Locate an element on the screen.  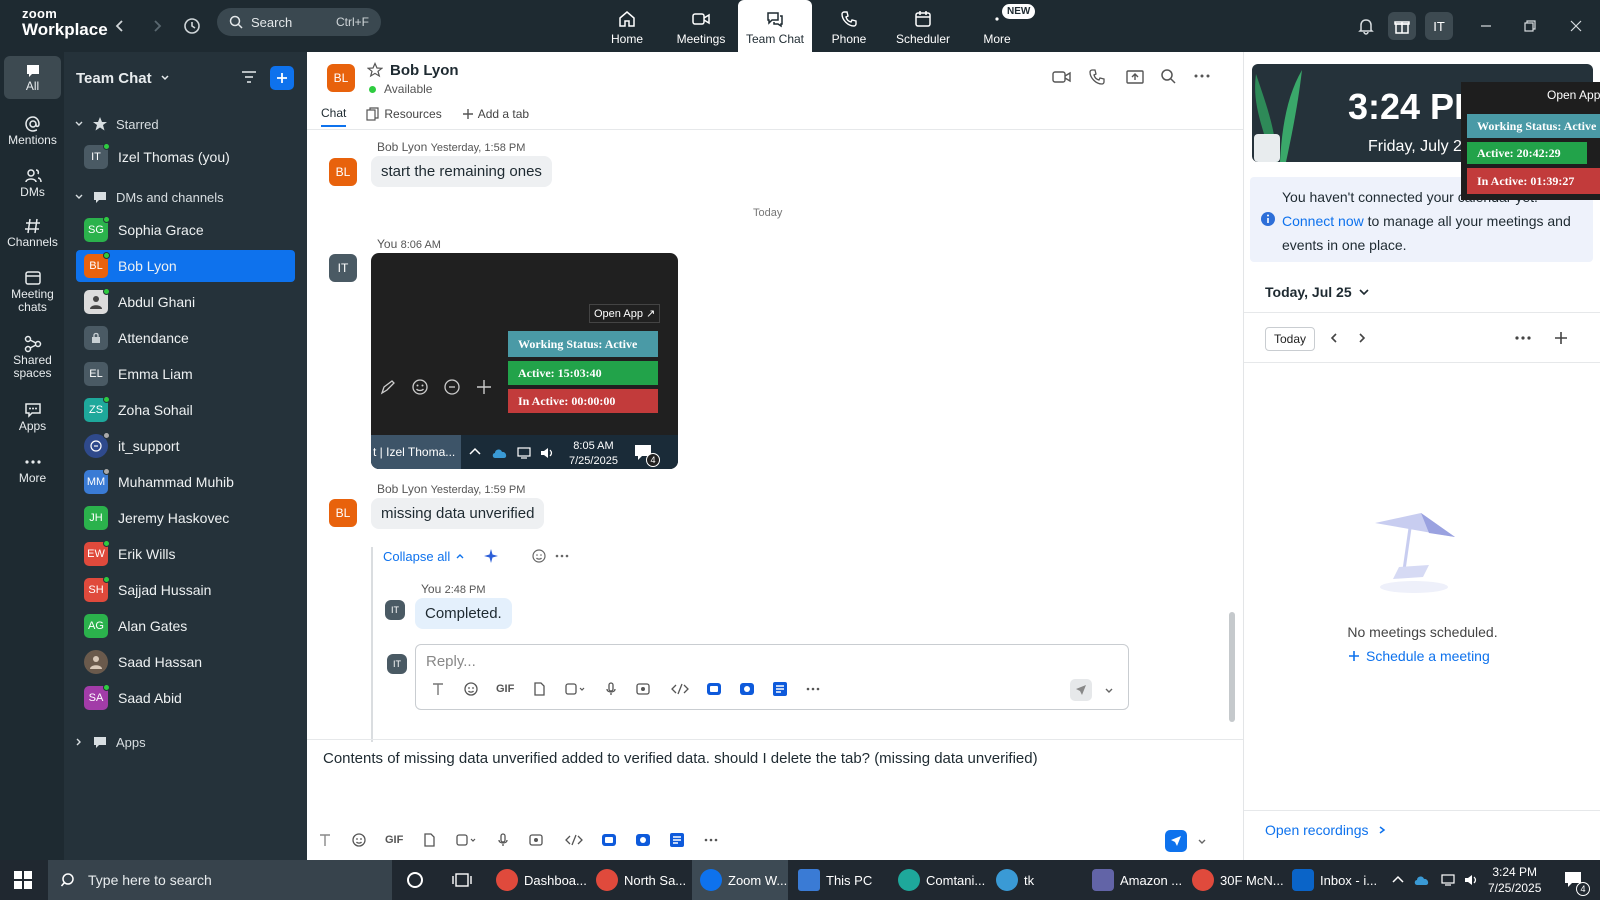
prev-day-icon is located at coordinates (1334, 339).